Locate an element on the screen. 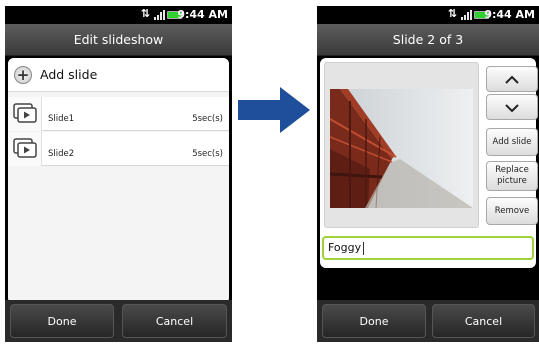 The image size is (539, 345). plus-icon: + is located at coordinates (23, 75).